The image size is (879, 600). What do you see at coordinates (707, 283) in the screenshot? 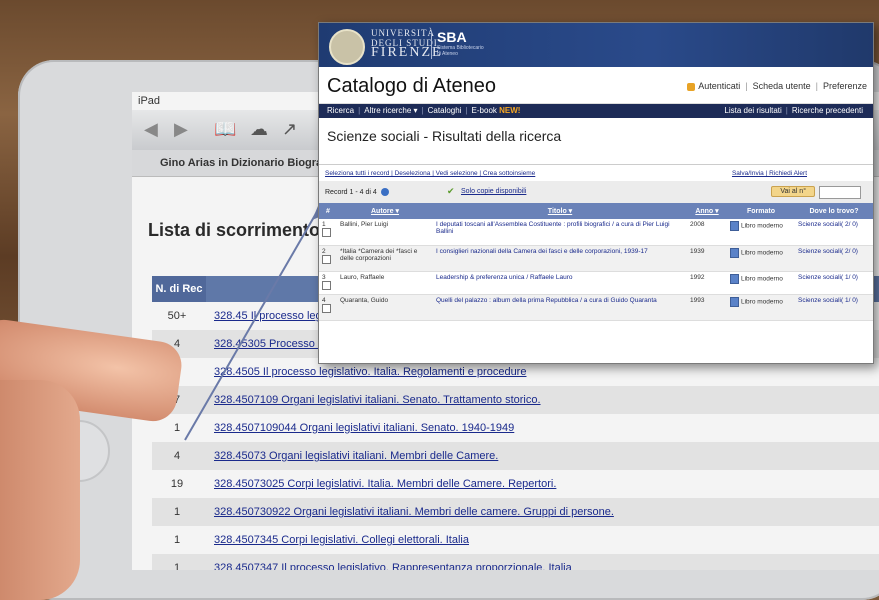
I see `cell-anno: 1992` at bounding box center [707, 283].